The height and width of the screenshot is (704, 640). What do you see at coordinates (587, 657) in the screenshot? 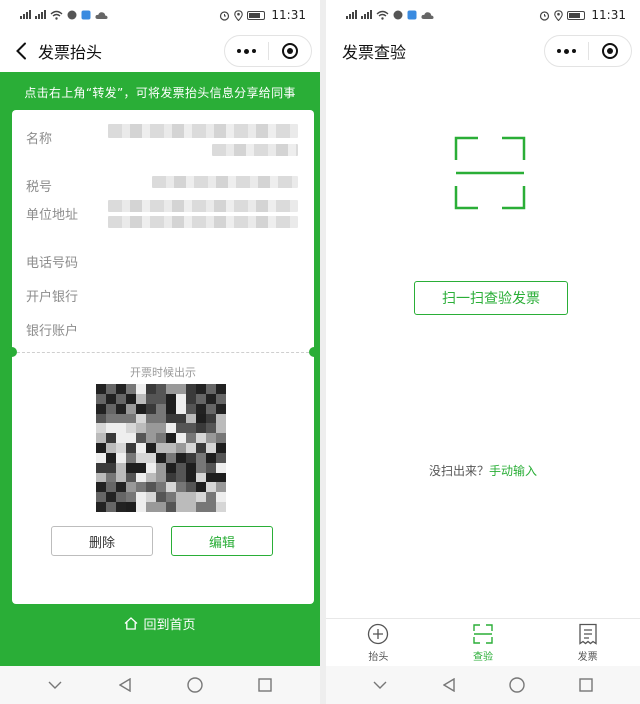
I see `tab-label: 发票` at bounding box center [587, 657].